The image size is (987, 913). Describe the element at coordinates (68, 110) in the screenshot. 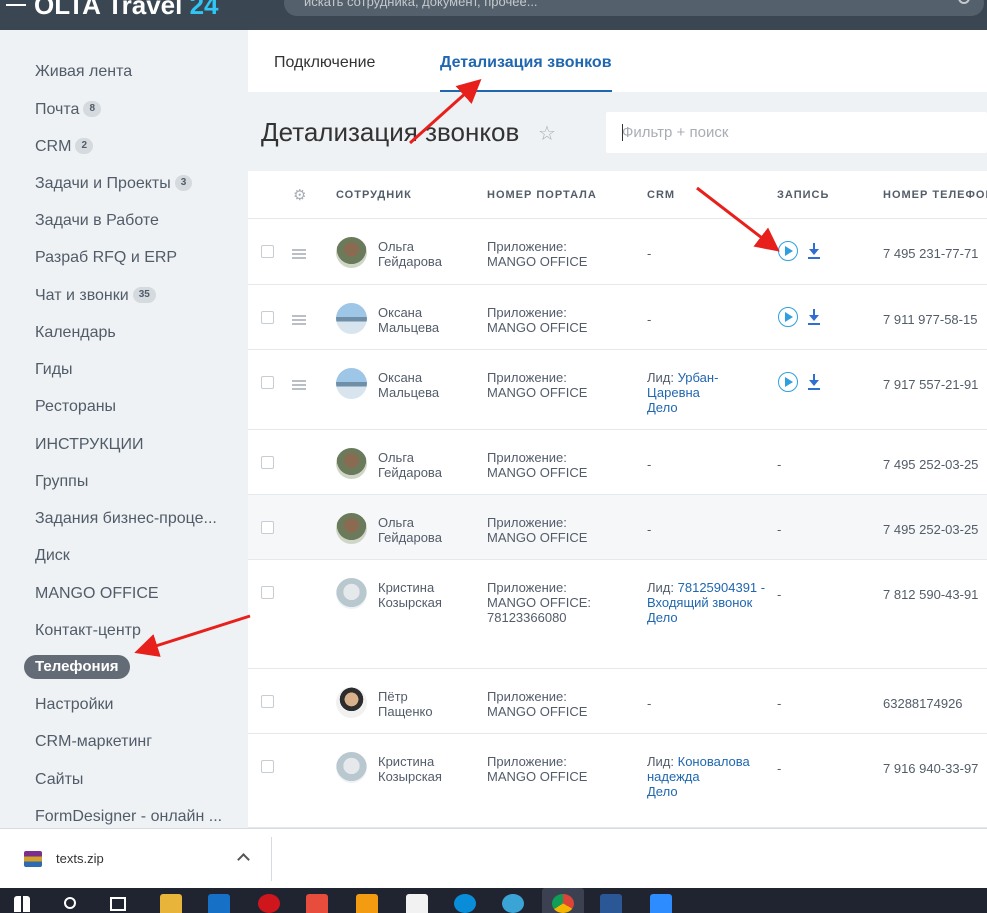

I see `sidebar-item: Почта 8` at that location.